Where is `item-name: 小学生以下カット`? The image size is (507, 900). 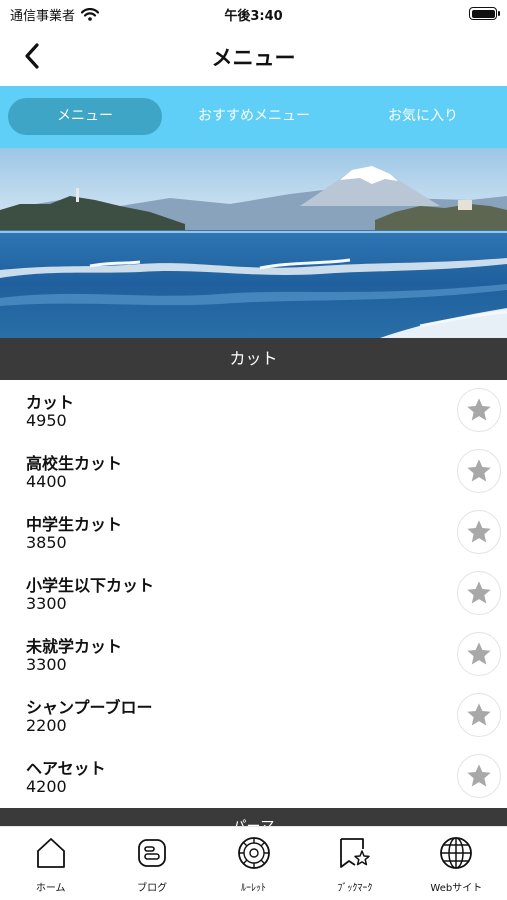
item-name: 小学生以下カット is located at coordinates (90, 585).